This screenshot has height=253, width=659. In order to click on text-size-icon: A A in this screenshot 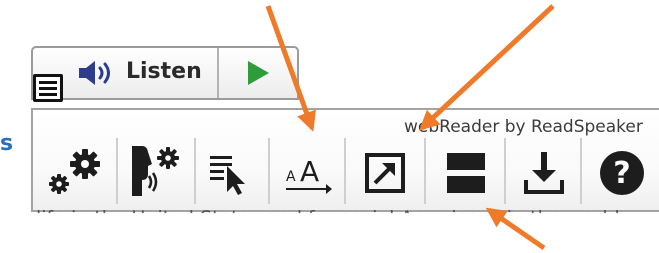, I will do `click(309, 174)`.